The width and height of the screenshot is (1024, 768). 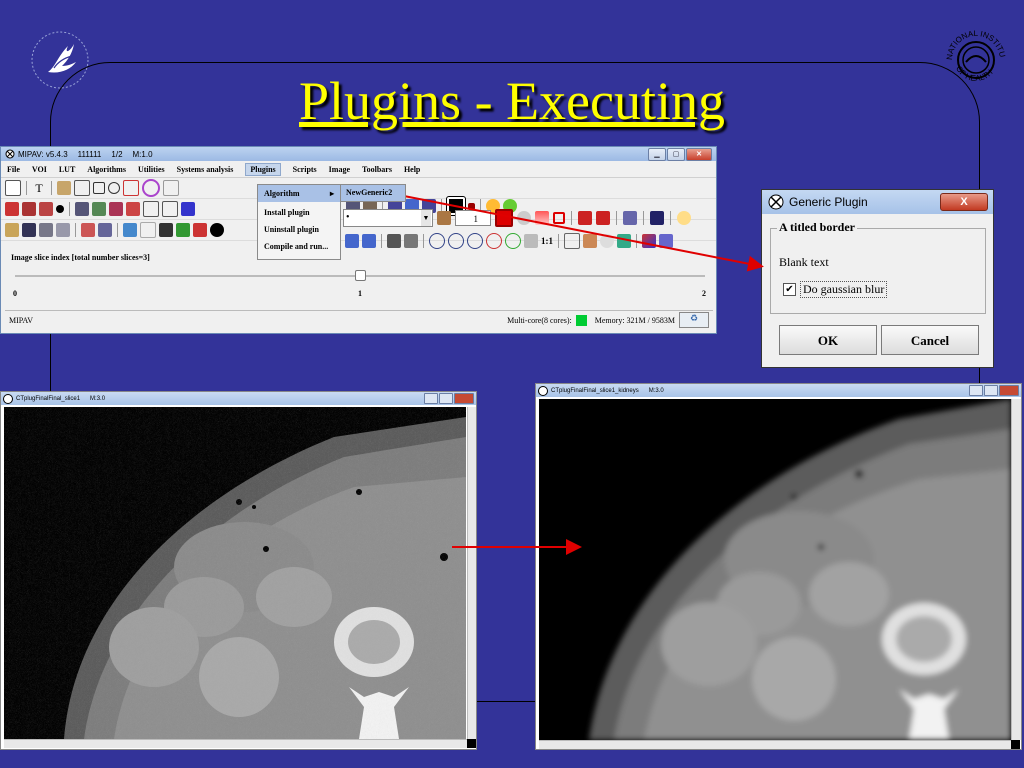 I want to click on red-gradient-icon, so click(x=542, y=218).